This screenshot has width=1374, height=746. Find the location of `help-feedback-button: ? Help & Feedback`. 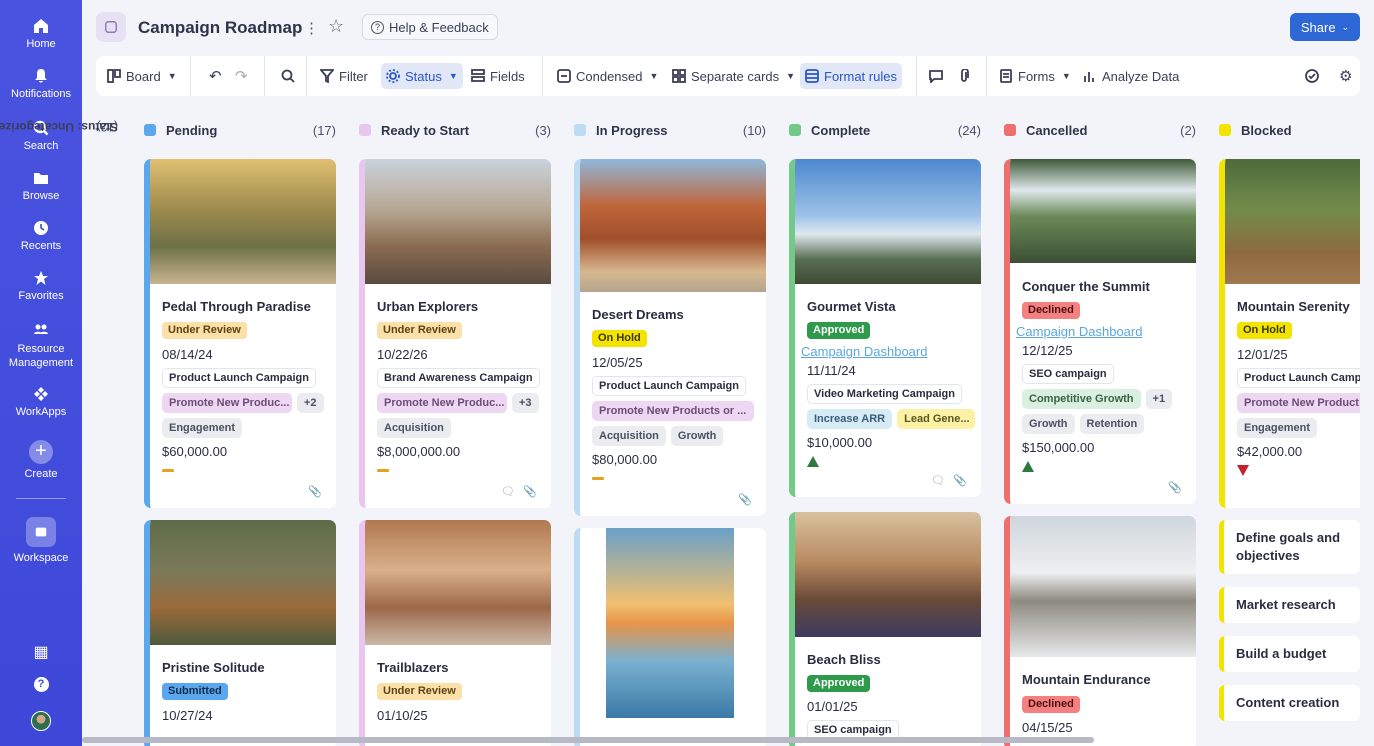

help-feedback-button: ? Help & Feedback is located at coordinates (430, 27).